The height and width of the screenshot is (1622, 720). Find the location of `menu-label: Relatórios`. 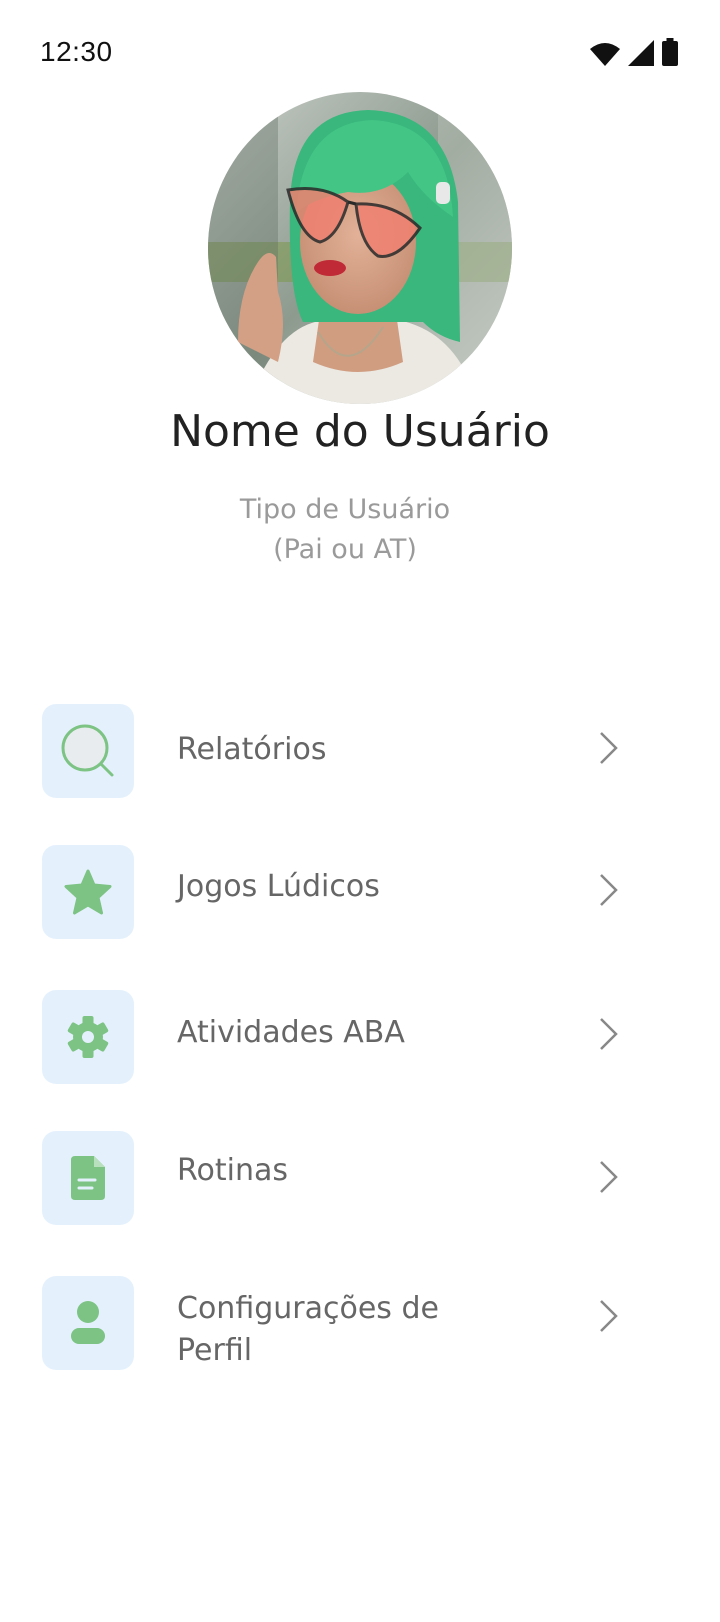

menu-label: Relatórios is located at coordinates (252, 749).